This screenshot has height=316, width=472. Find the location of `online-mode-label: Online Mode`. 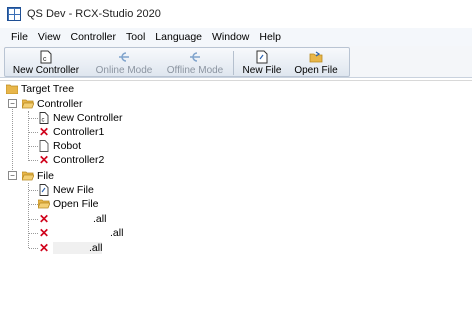

online-mode-label: Online Mode is located at coordinates (124, 70).